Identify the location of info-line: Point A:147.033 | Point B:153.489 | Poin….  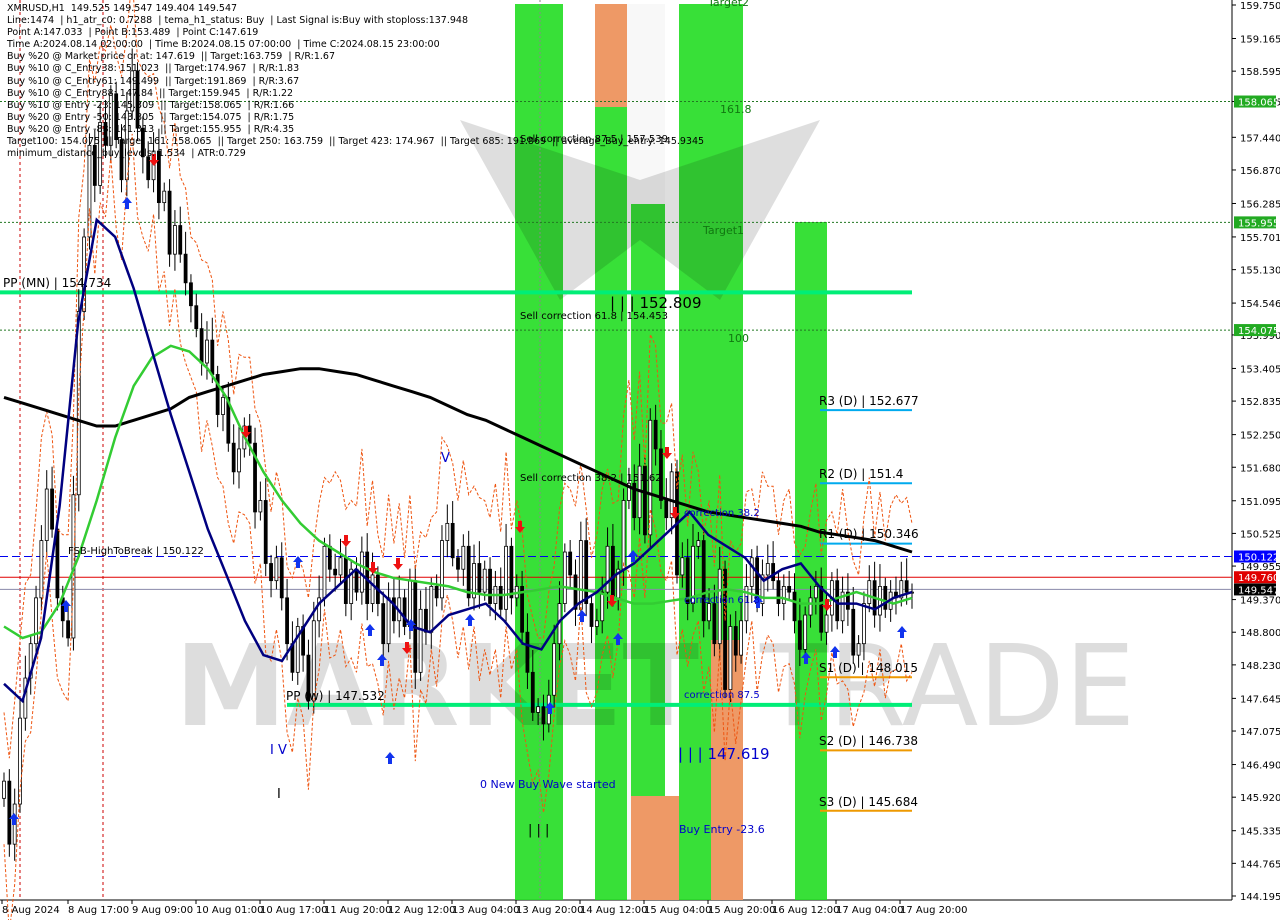
(133, 33).